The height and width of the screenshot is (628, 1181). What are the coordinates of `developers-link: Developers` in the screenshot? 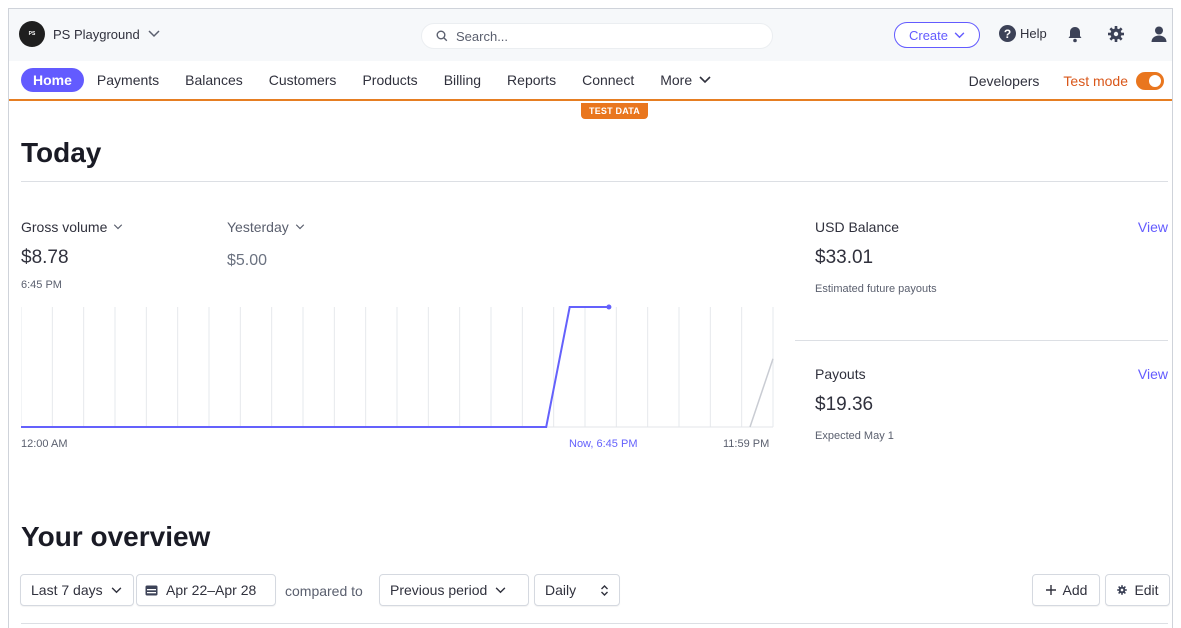 It's located at (1004, 81).